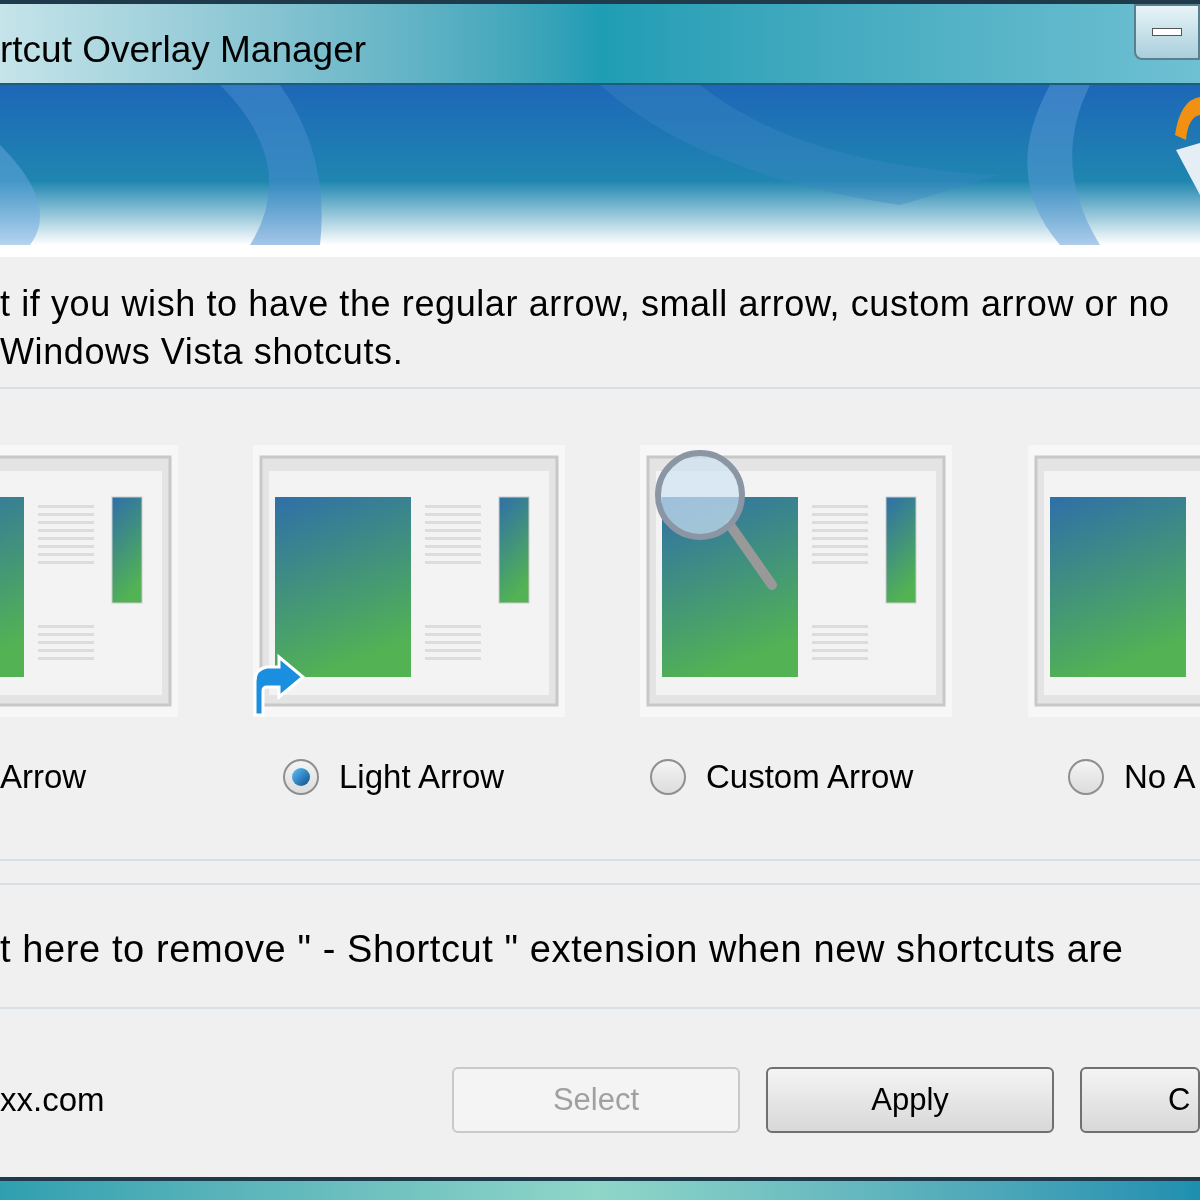 The image size is (1200, 1200). Describe the element at coordinates (1160, 777) in the screenshot. I see `option-label: No A` at that location.